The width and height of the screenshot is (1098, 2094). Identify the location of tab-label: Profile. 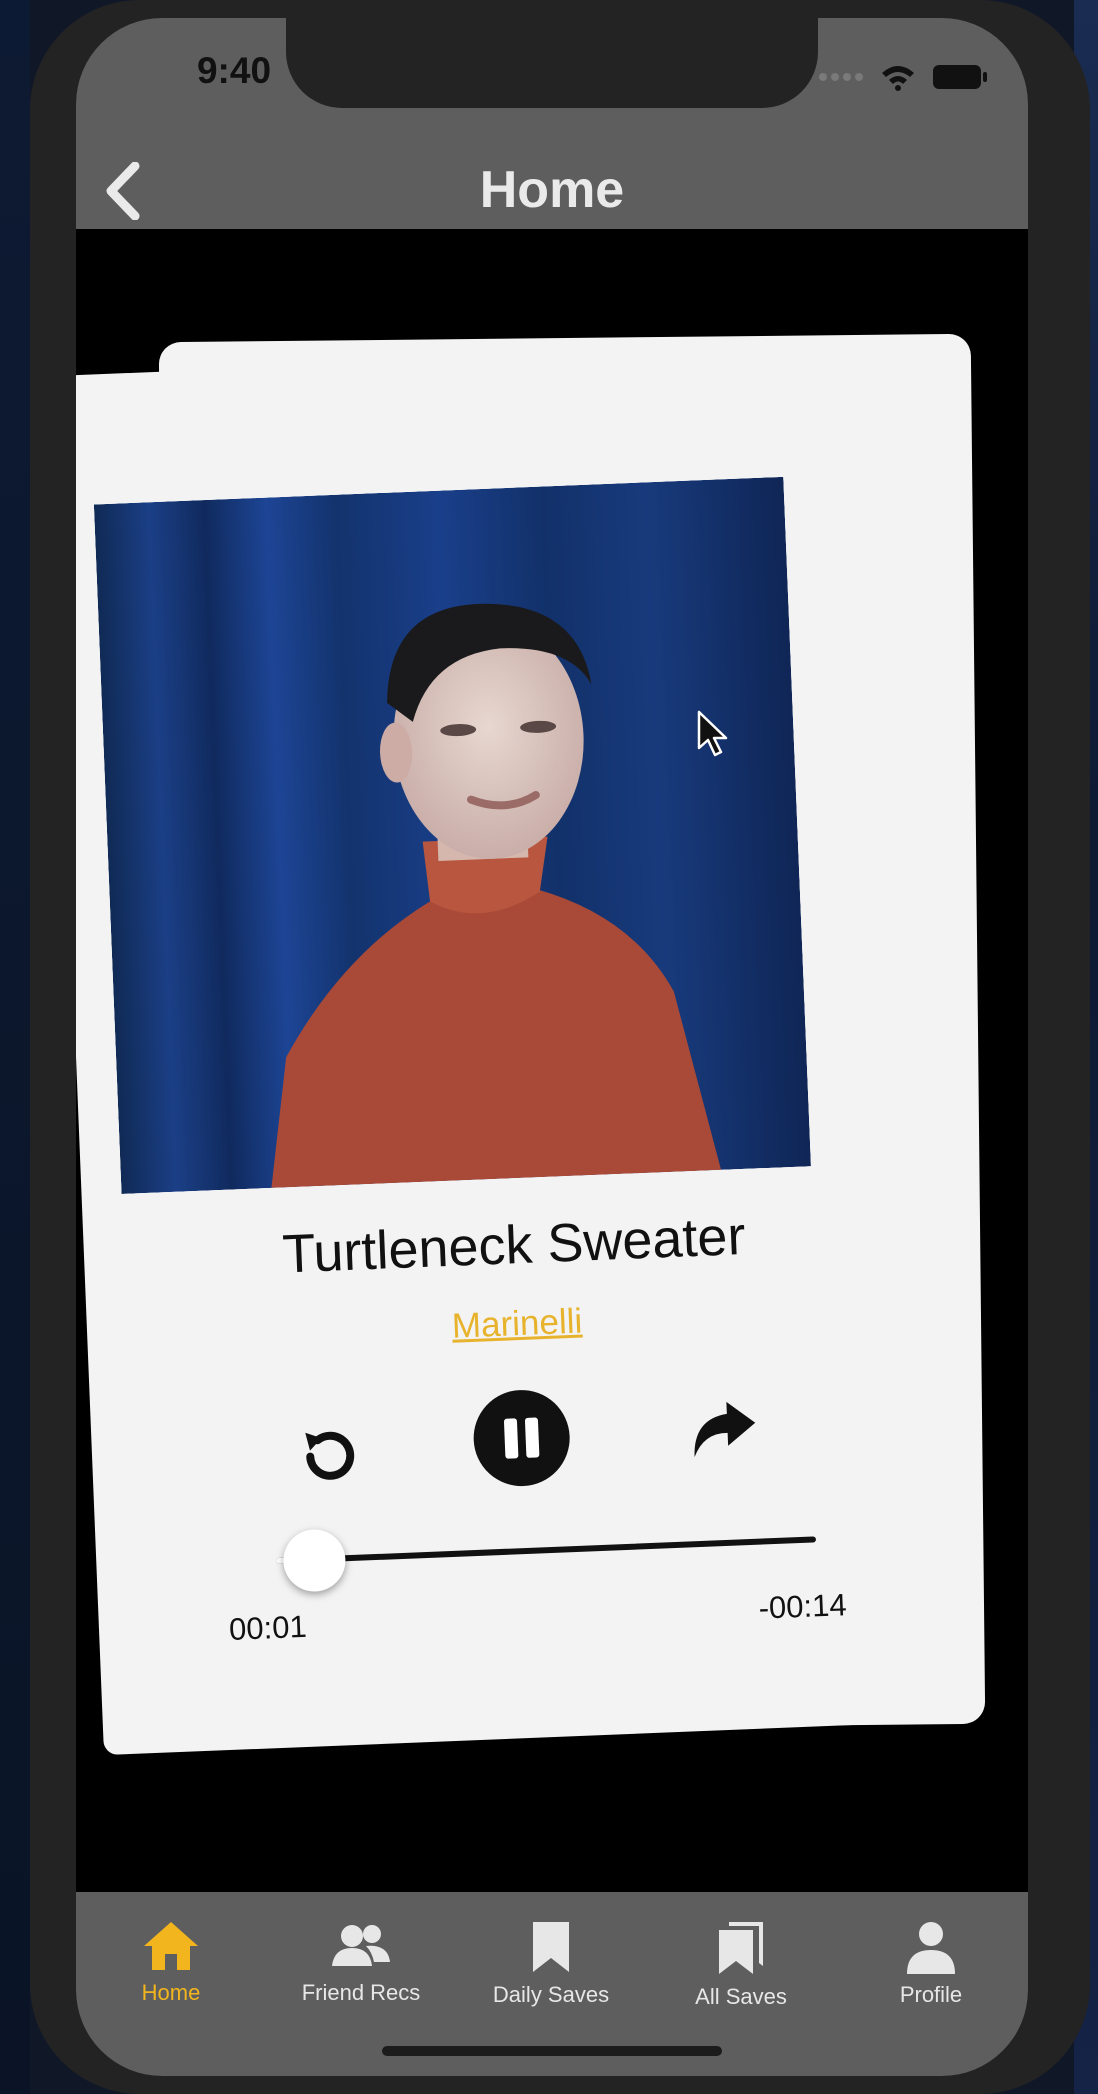
(931, 1994).